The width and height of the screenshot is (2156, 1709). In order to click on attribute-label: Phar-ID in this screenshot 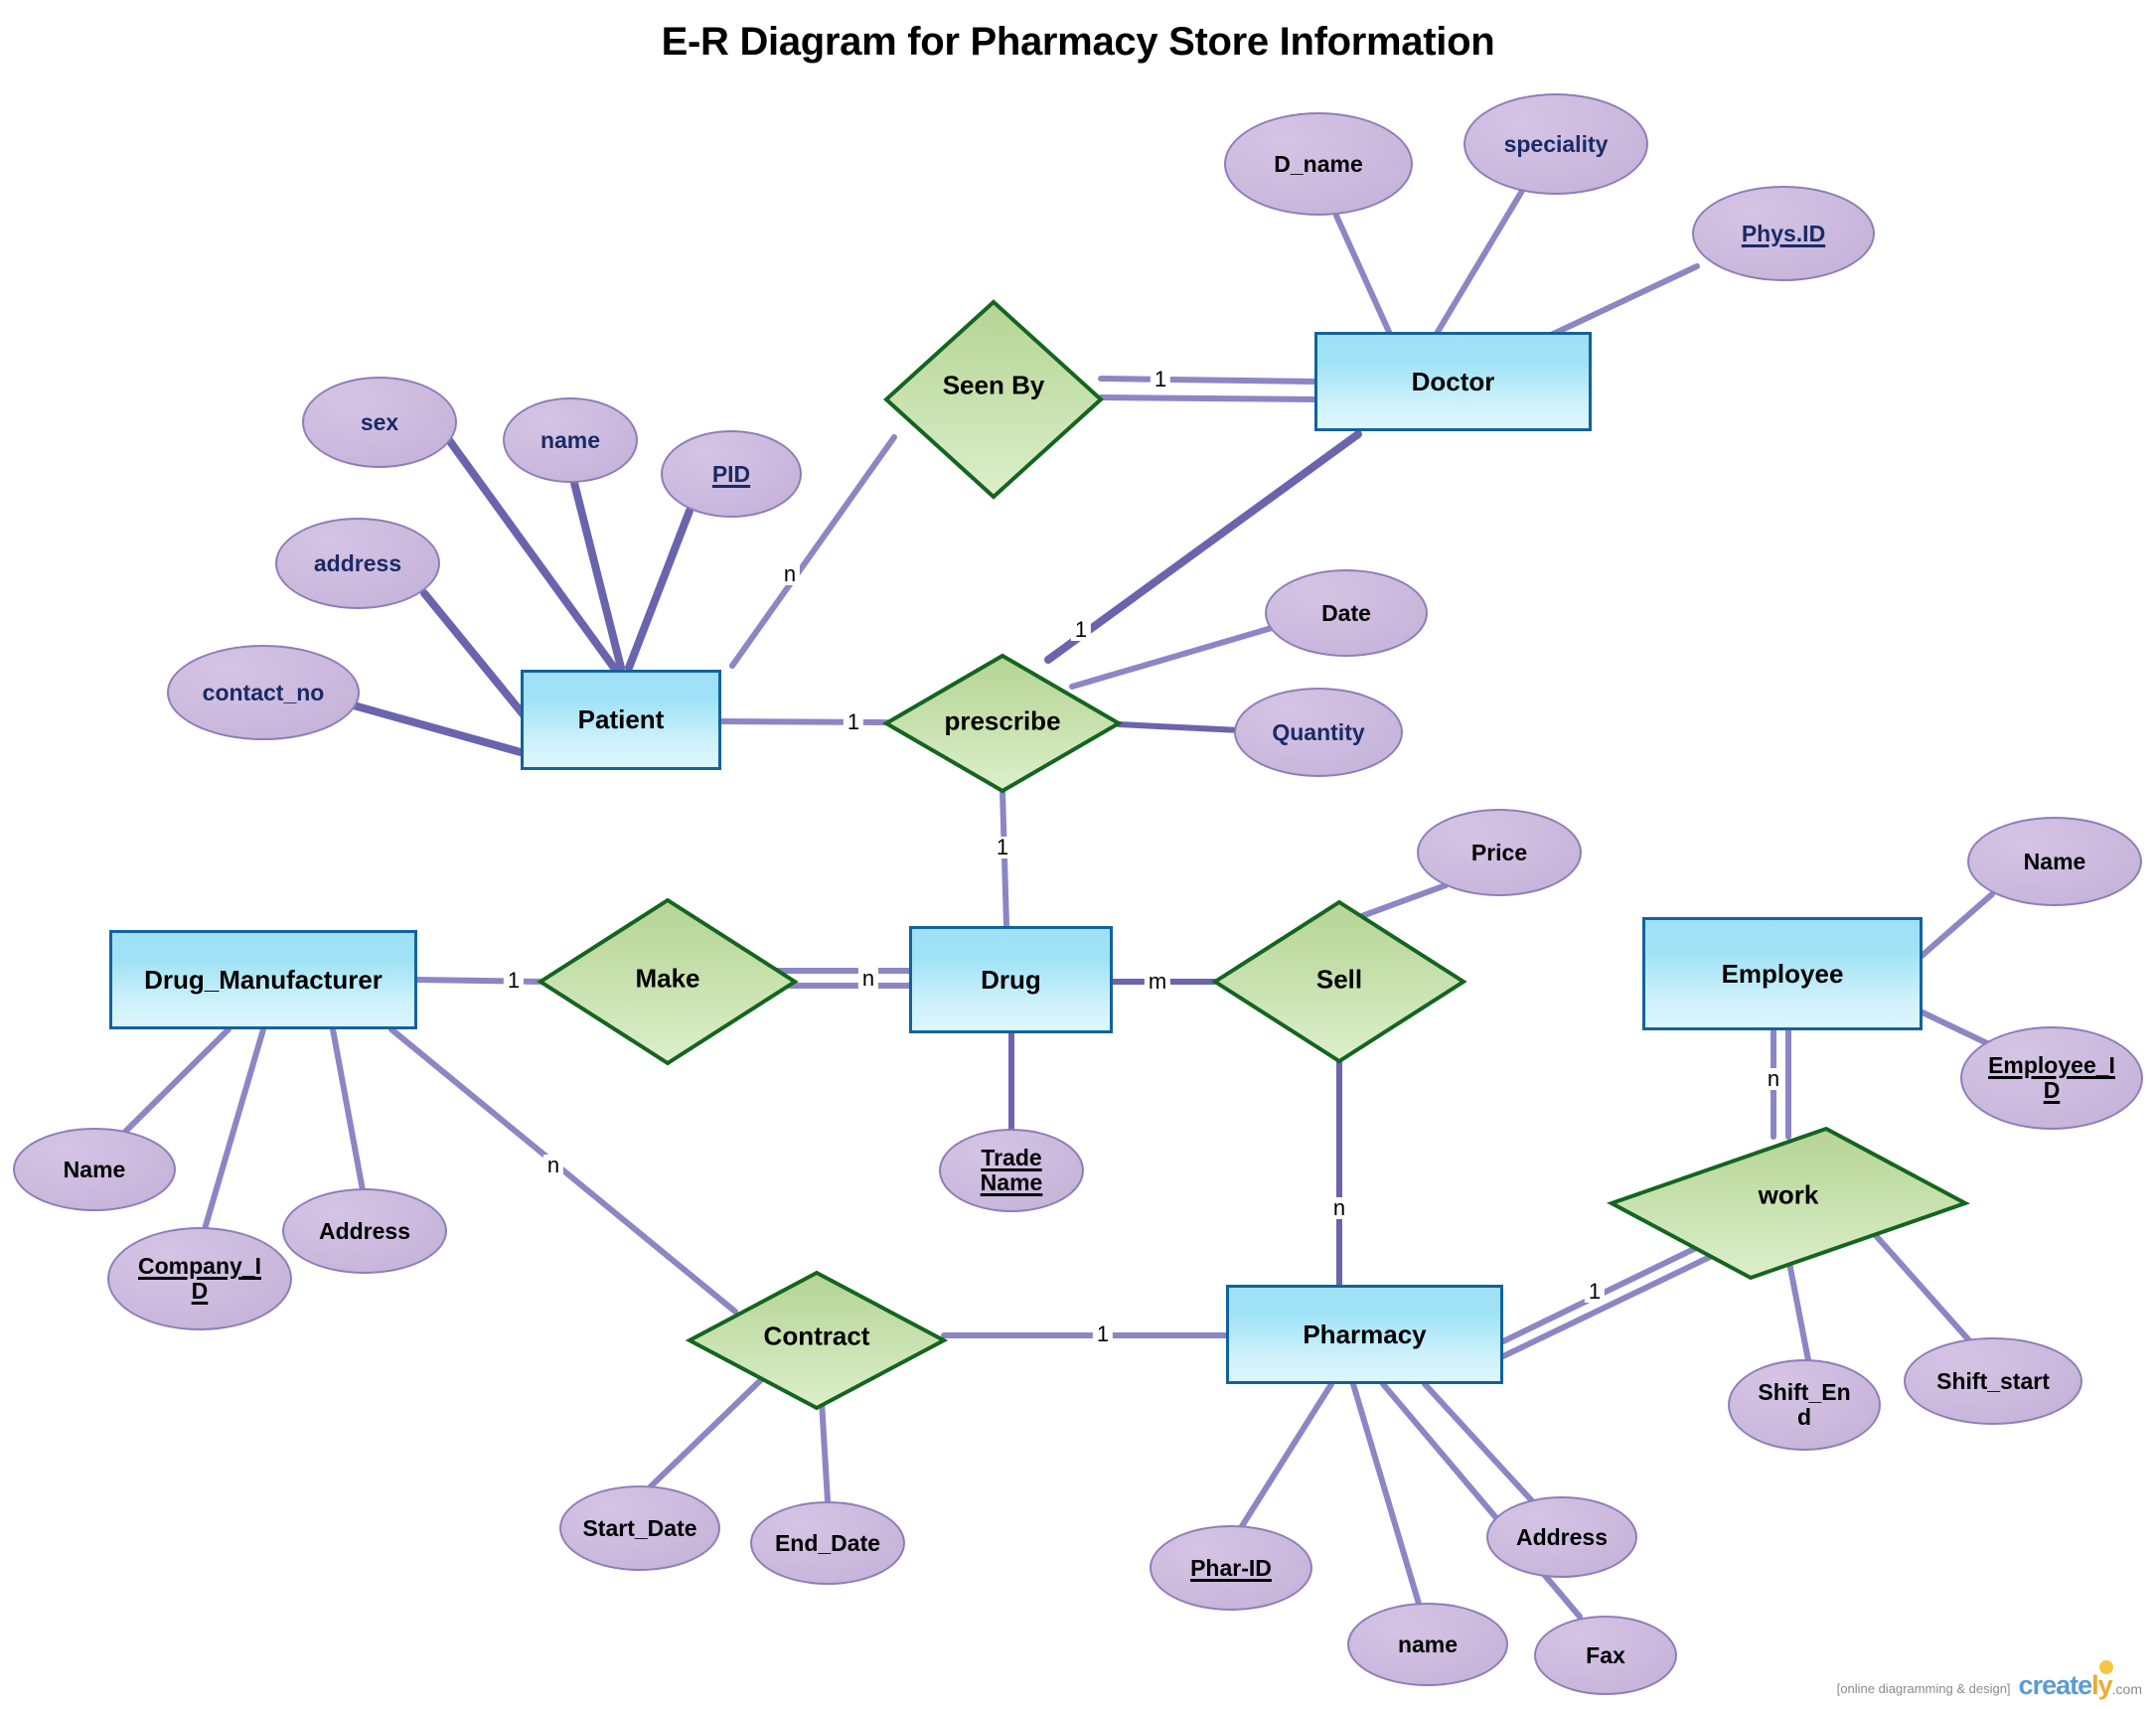, I will do `click(1231, 1567)`.